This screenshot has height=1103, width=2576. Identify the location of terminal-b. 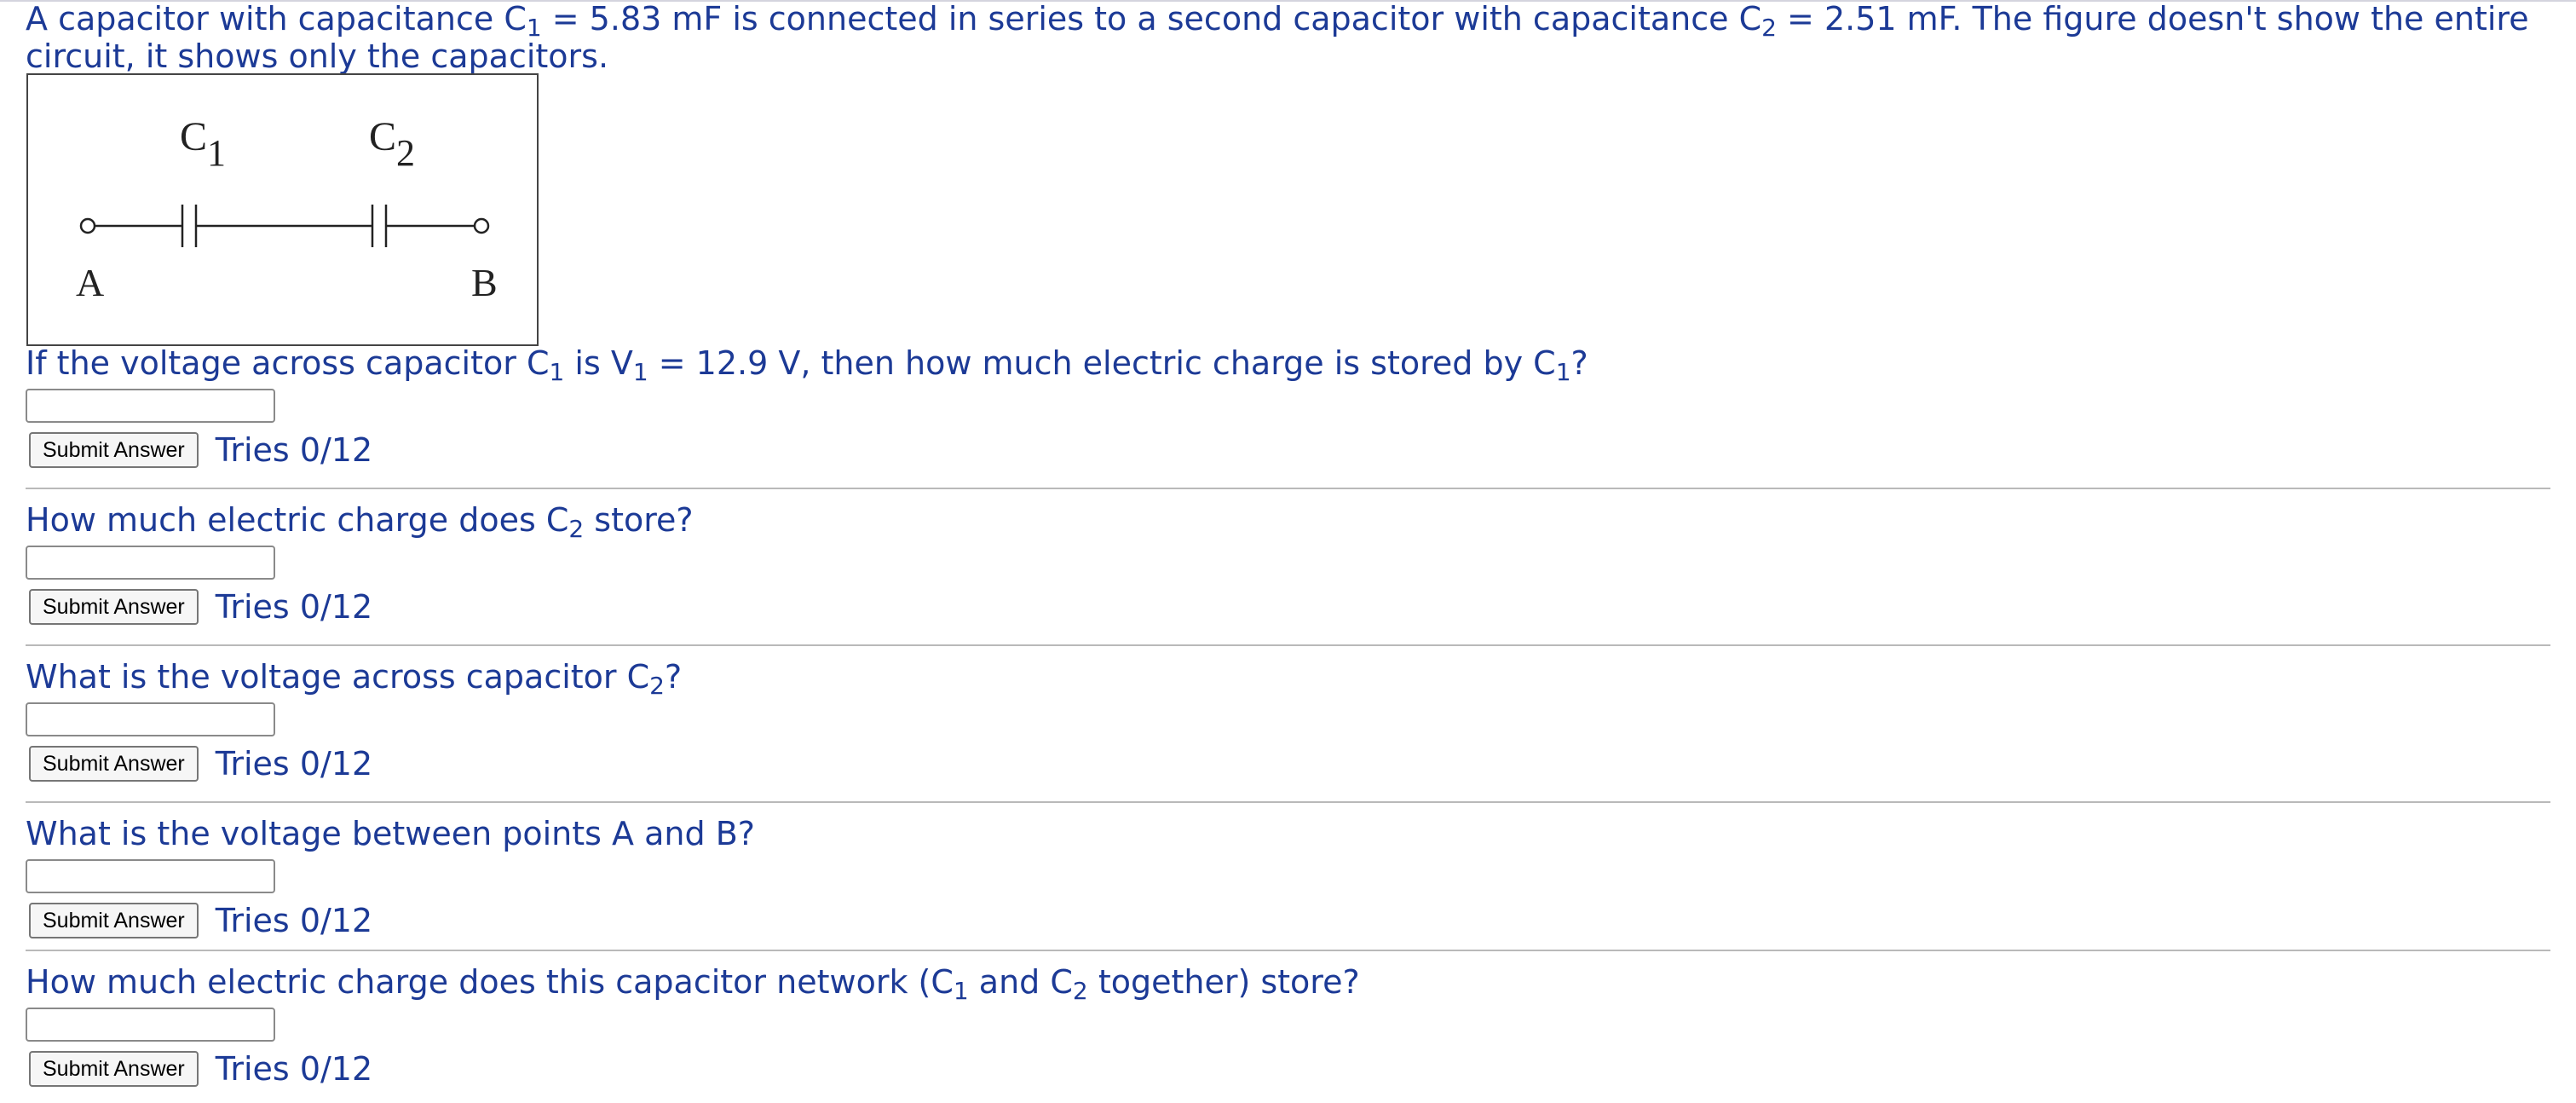
(481, 226).